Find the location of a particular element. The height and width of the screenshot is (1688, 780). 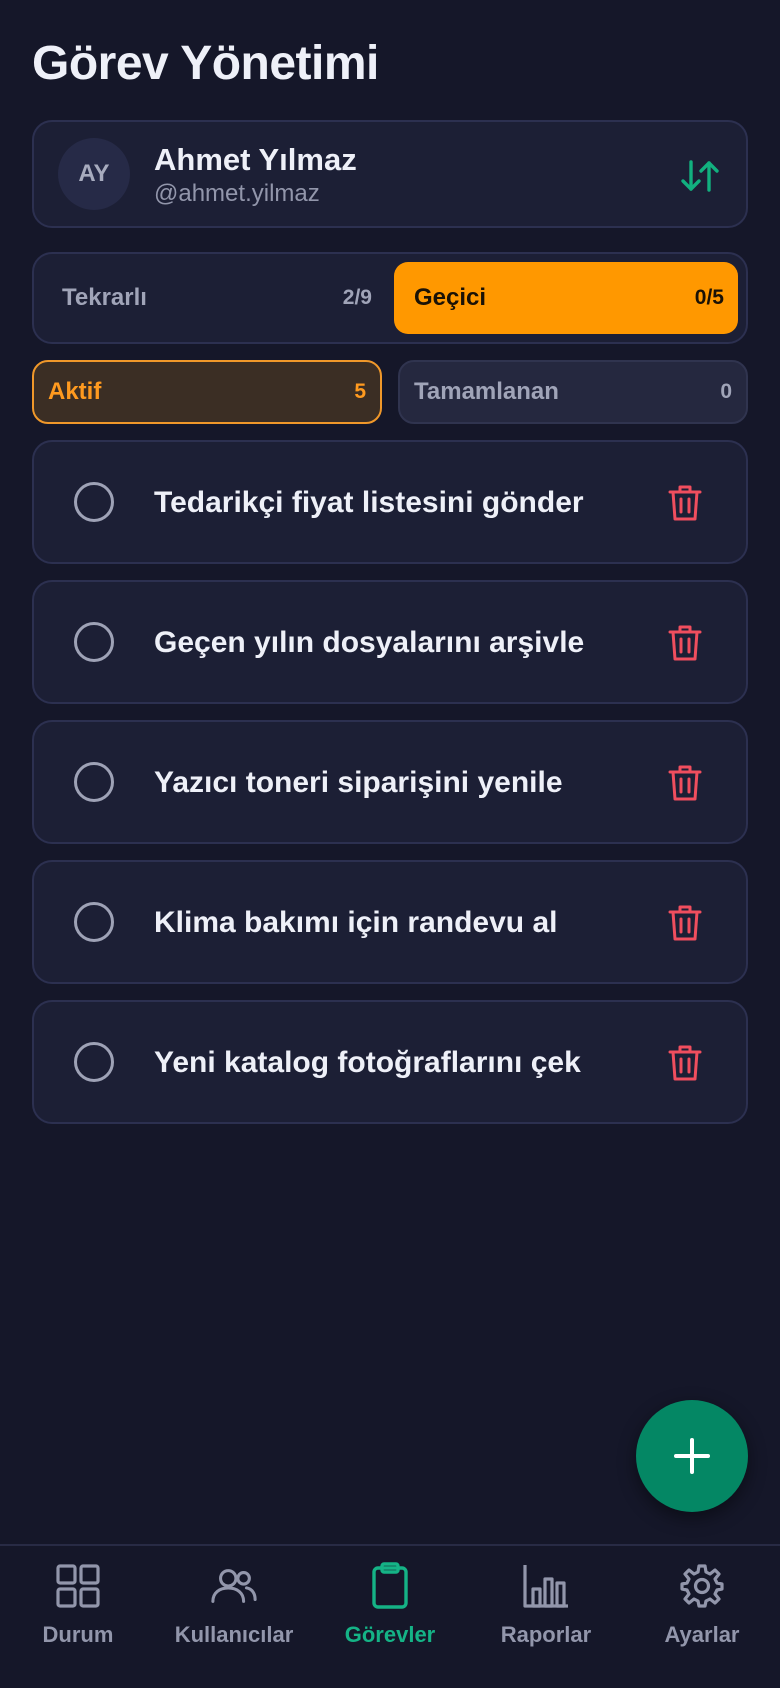

tab-active: Aktif 5 is located at coordinates (207, 392).